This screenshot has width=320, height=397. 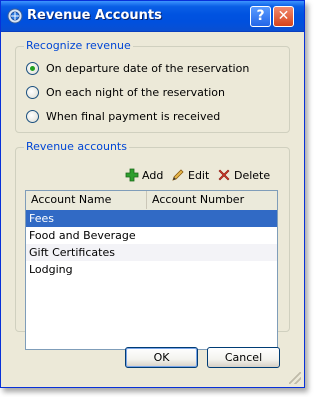 I want to click on add-label: Add, so click(x=153, y=175).